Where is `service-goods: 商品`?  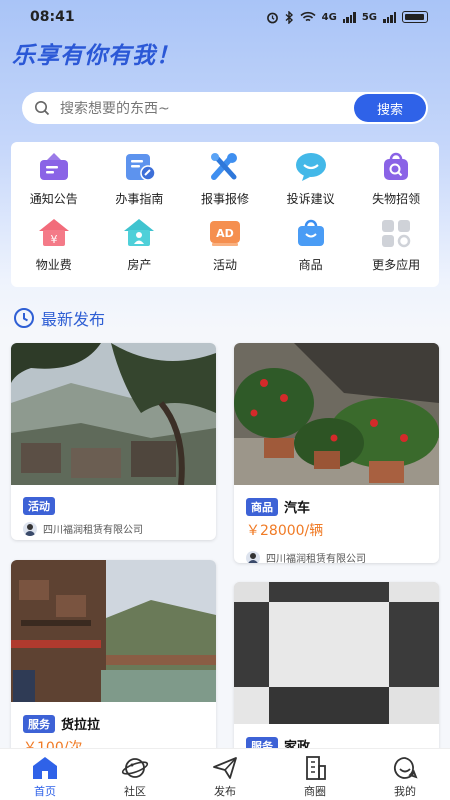
service-goods: 商品 is located at coordinates (311, 249).